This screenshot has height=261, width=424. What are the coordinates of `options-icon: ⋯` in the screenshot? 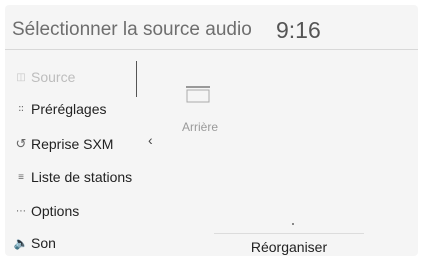 It's located at (21, 211).